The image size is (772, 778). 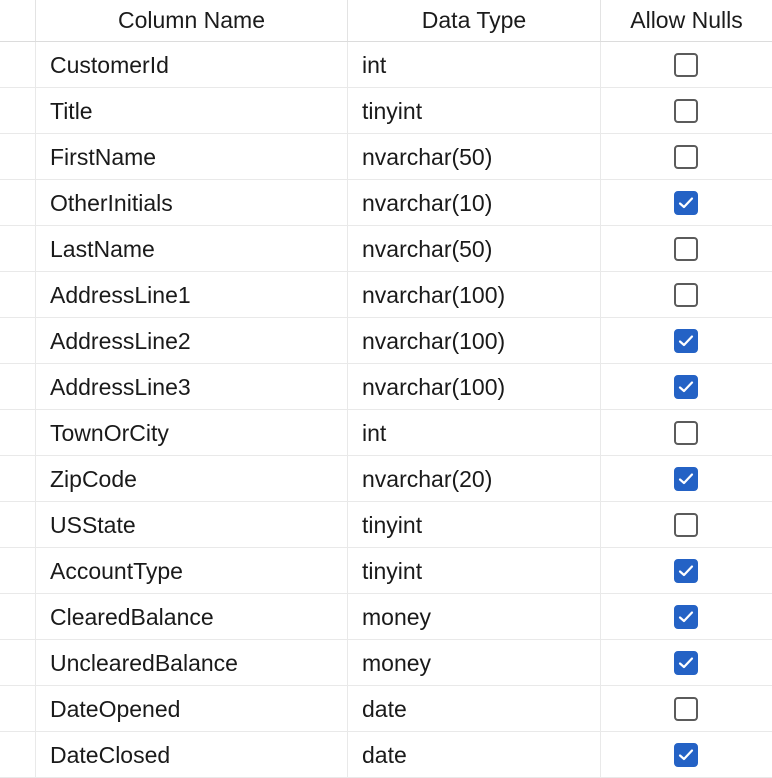 What do you see at coordinates (192, 340) in the screenshot?
I see `column-name-cell: AddressLine2` at bounding box center [192, 340].